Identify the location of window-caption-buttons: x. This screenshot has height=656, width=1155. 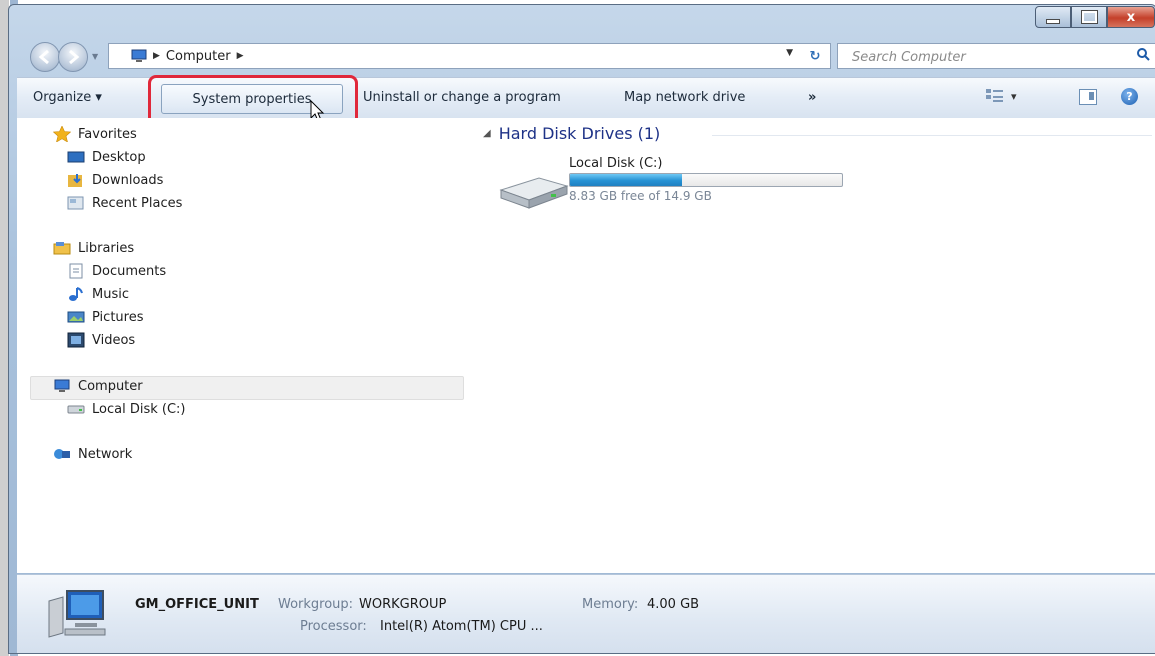
(1095, 17).